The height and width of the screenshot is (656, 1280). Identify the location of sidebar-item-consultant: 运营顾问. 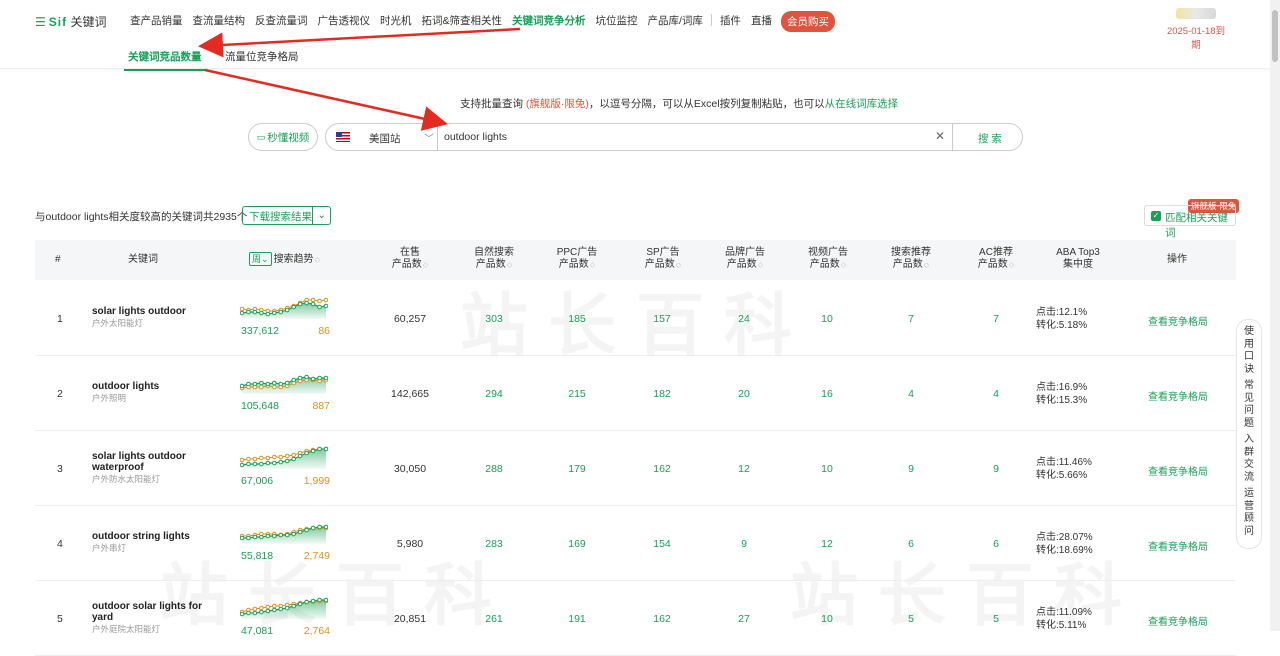
(1249, 513).